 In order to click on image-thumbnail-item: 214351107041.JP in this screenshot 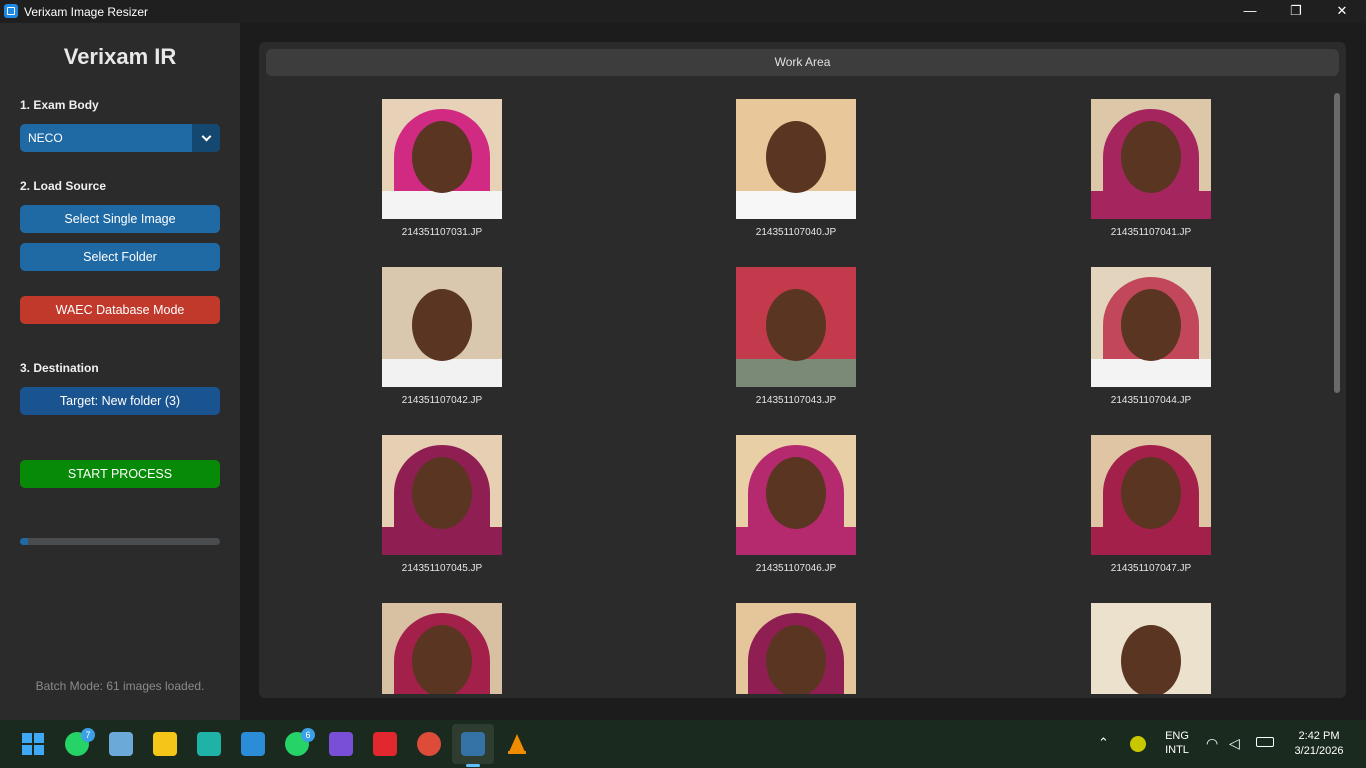, I will do `click(1151, 168)`.